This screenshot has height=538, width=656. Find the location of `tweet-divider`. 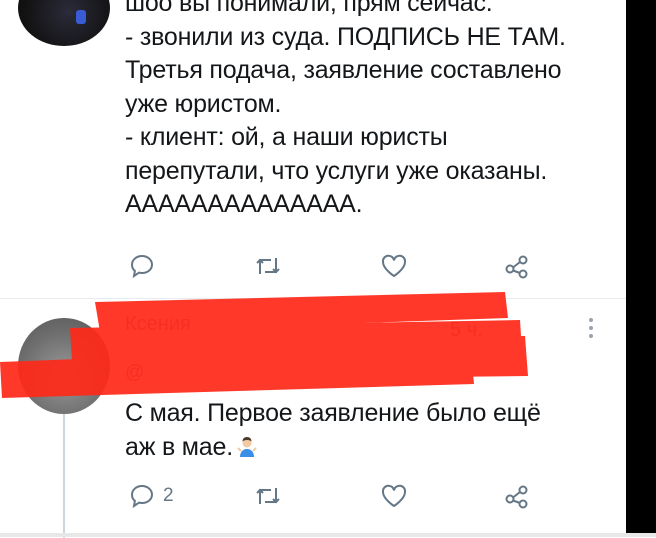

tweet-divider is located at coordinates (313, 298).